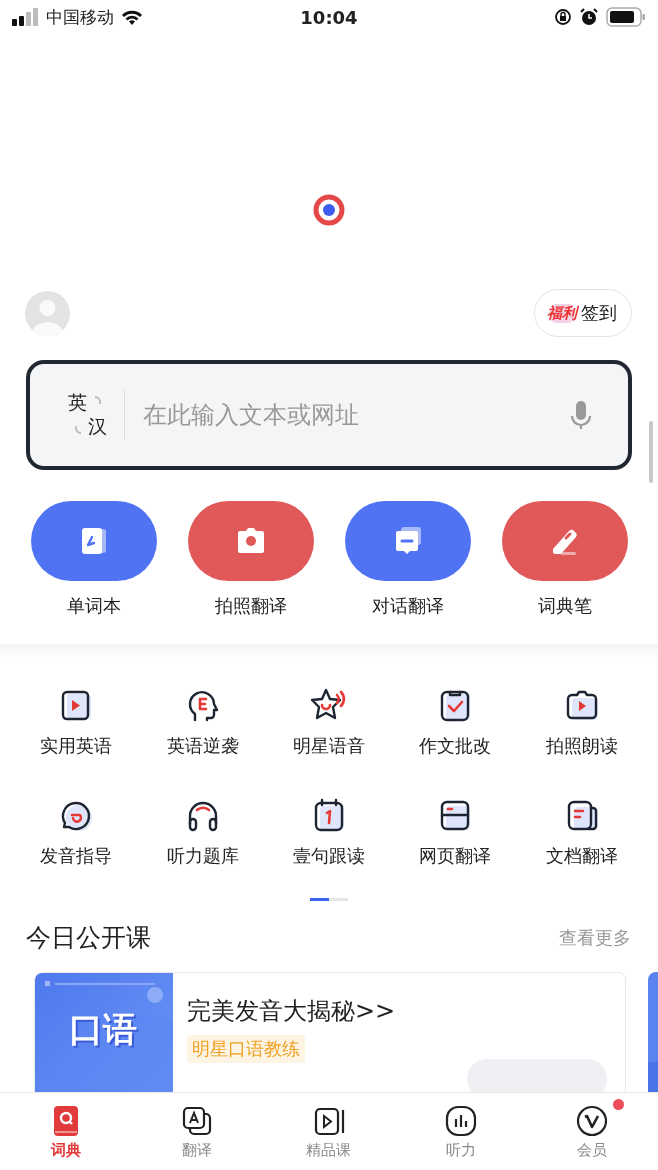 The height and width of the screenshot is (1170, 658). Describe the element at coordinates (330, 1032) in the screenshot. I see `course-card: 口语 完美发音大揭秘>> 明星口语教练` at that location.